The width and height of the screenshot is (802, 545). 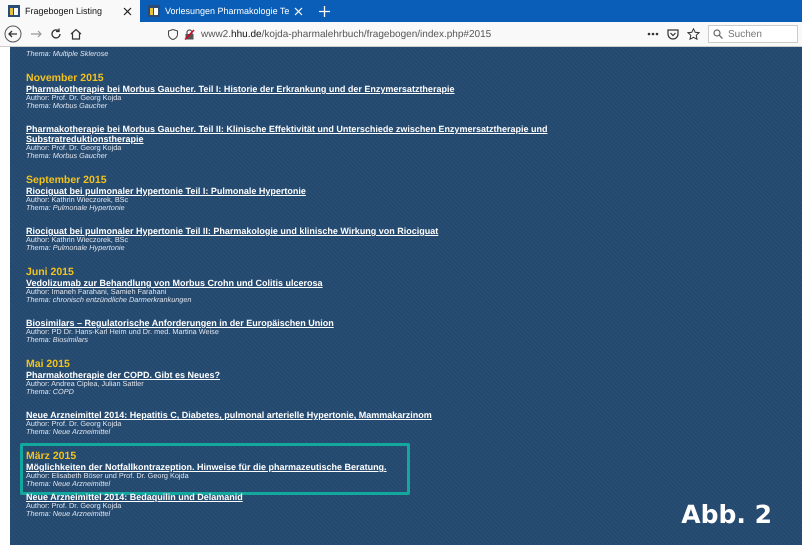 What do you see at coordinates (673, 34) in the screenshot?
I see `pocket-icon` at bounding box center [673, 34].